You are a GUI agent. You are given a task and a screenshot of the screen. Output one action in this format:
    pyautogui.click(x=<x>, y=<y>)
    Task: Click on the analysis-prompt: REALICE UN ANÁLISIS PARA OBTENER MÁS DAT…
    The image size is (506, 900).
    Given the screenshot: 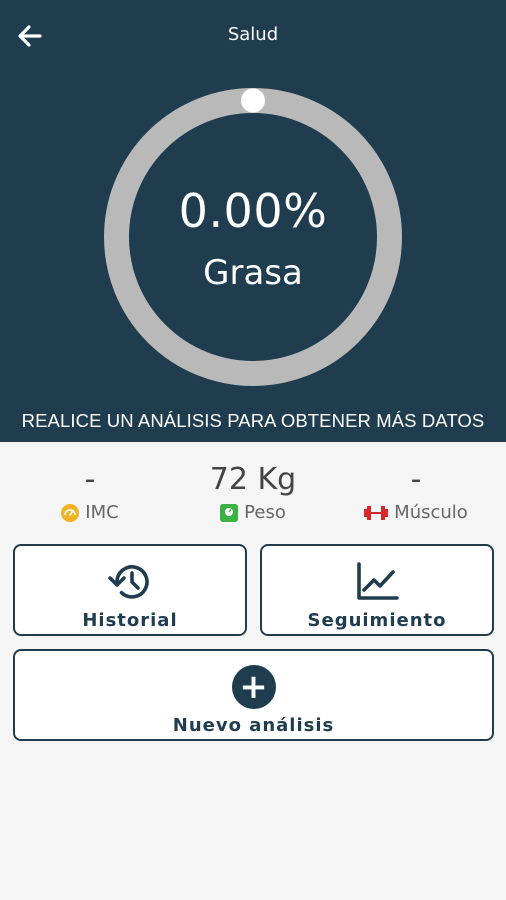 What is the action you would take?
    pyautogui.click(x=253, y=420)
    